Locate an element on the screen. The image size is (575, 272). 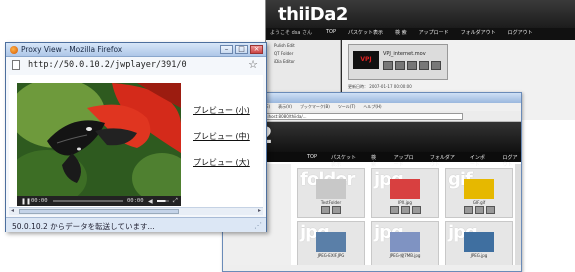
back-file-name: VPJ_internet.mov is located at coordinates (404, 54).